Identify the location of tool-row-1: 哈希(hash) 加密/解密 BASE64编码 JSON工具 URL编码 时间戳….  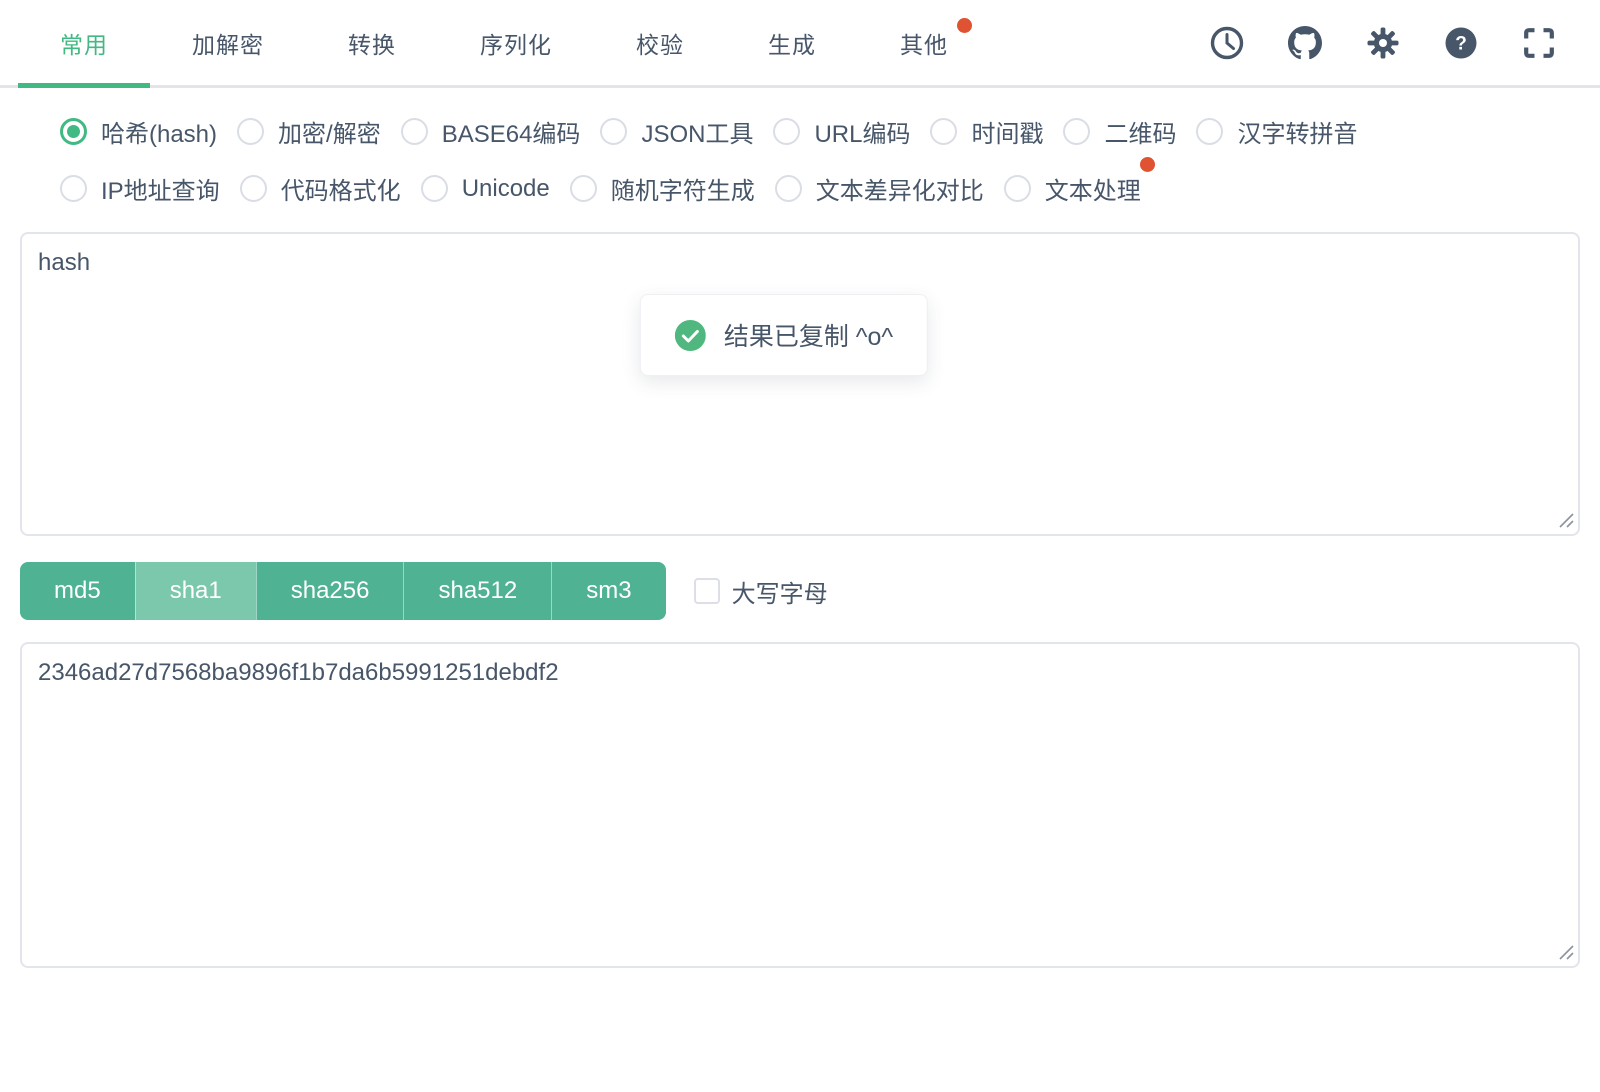
(800, 131).